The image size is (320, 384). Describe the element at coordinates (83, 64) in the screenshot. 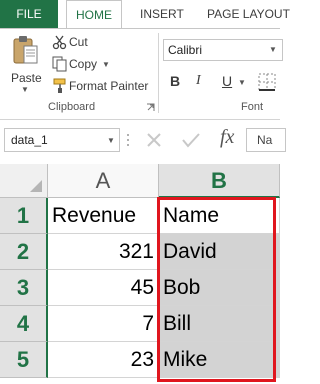

I see `copy-label: Copy` at that location.